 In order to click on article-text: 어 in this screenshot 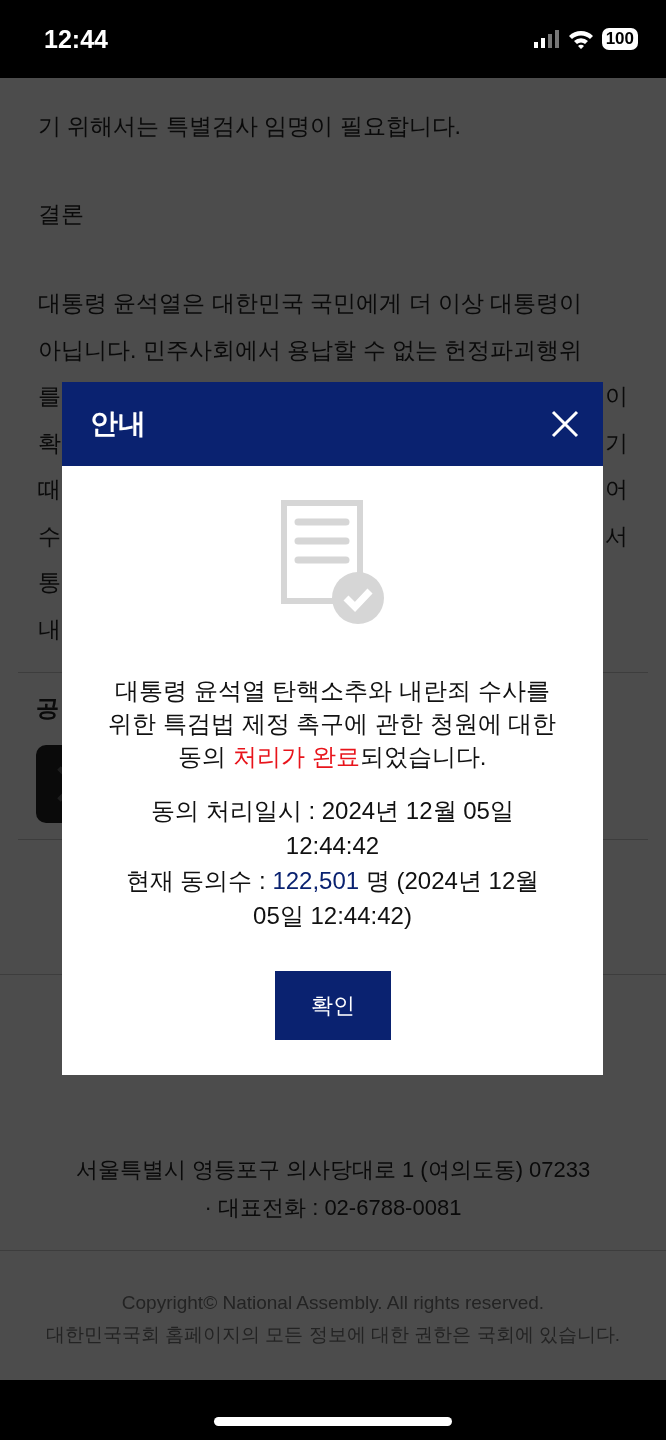, I will do `click(616, 489)`.